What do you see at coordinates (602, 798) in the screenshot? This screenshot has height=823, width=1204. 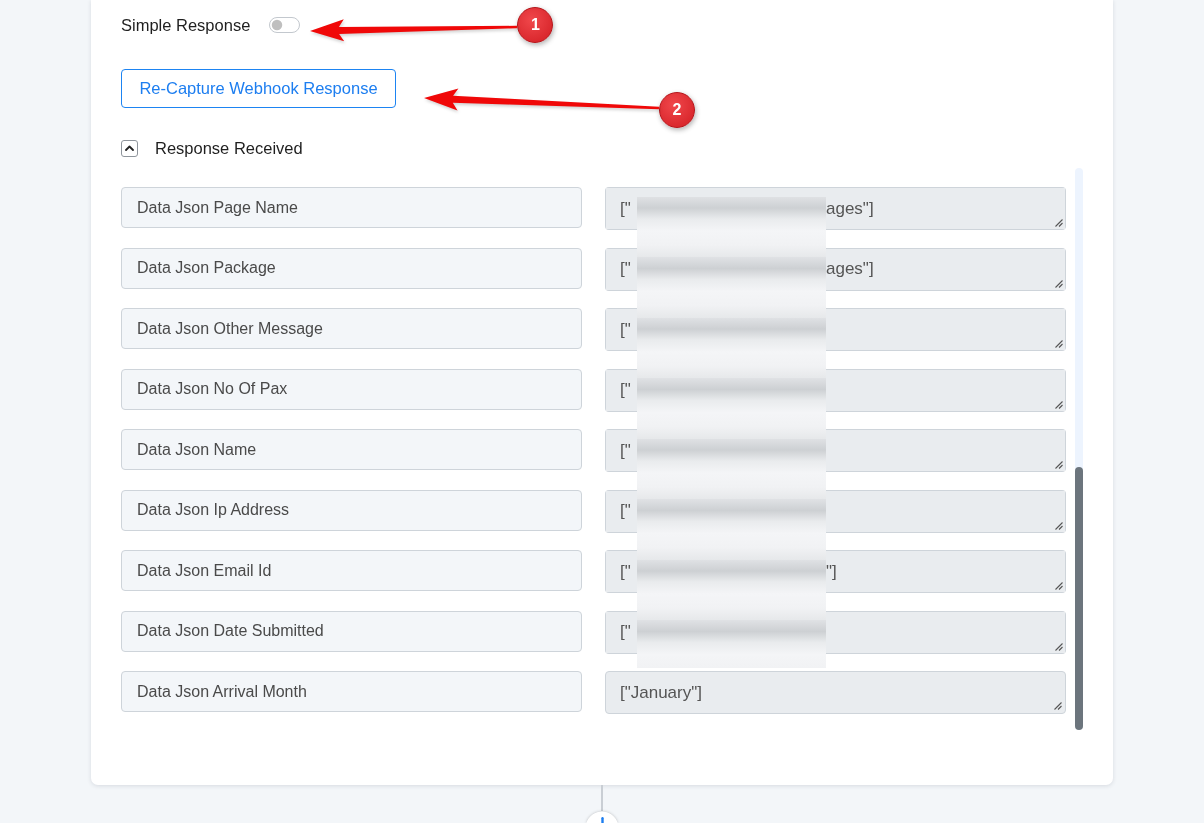 I see `connector-line` at bounding box center [602, 798].